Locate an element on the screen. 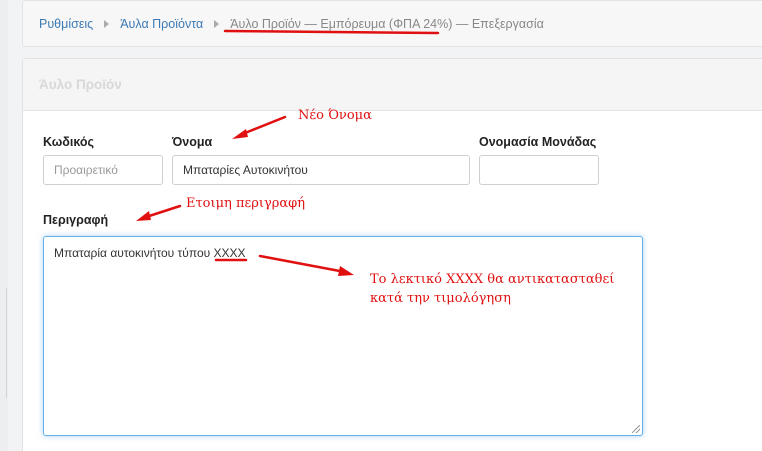 This screenshot has height=451, width=762. resize-grip-icon is located at coordinates (636, 429).